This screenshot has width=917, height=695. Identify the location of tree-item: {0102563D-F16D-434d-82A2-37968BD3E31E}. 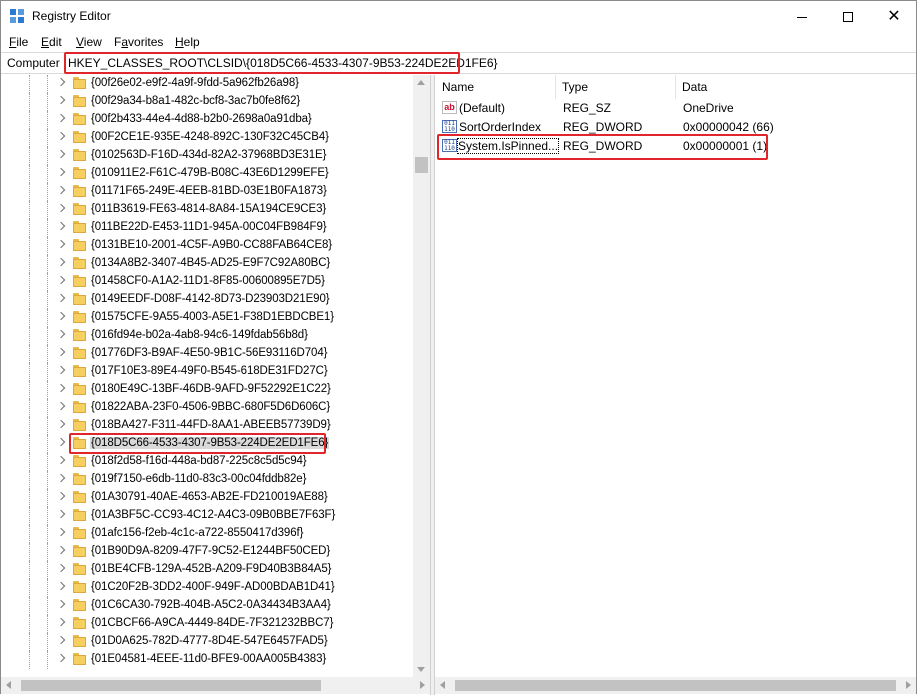
(206, 156).